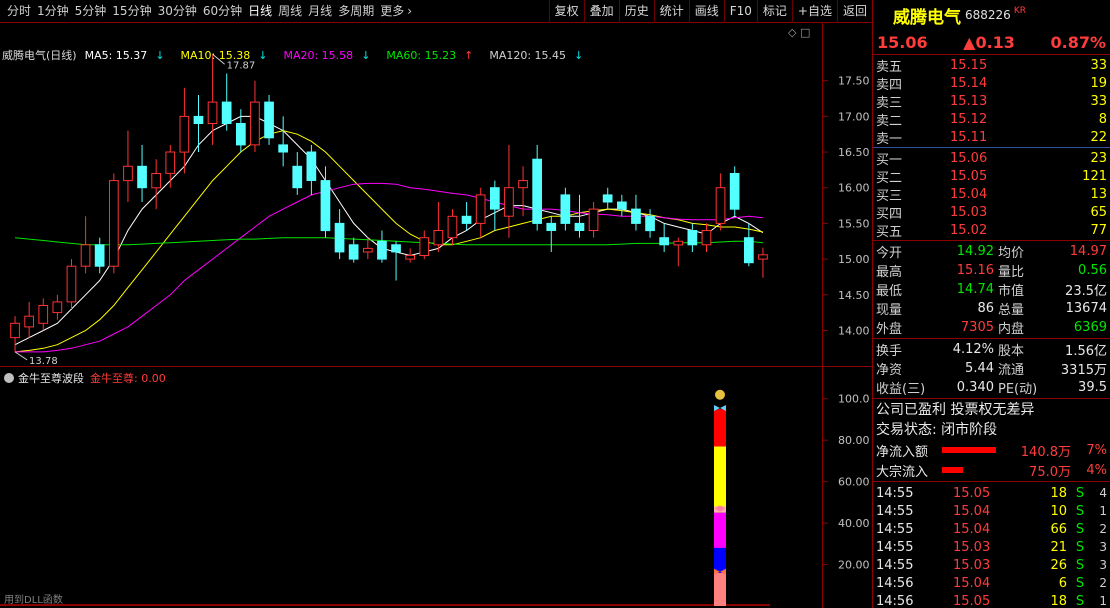  Describe the element at coordinates (260, 11) in the screenshot. I see `tab-daily: 日线` at that location.